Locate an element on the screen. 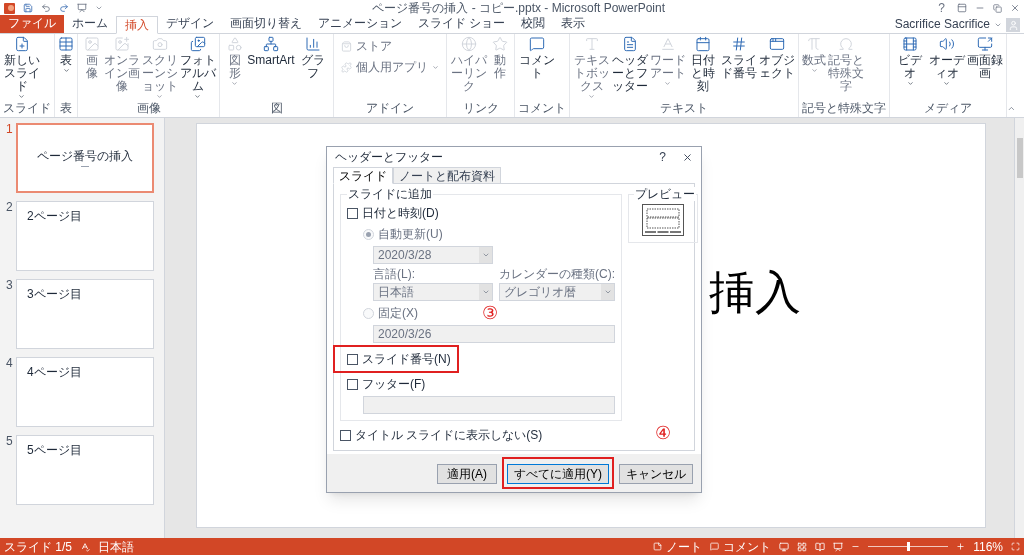 Image resolution: width=1024 pixels, height=555 pixels. film-icon is located at coordinates (910, 44).